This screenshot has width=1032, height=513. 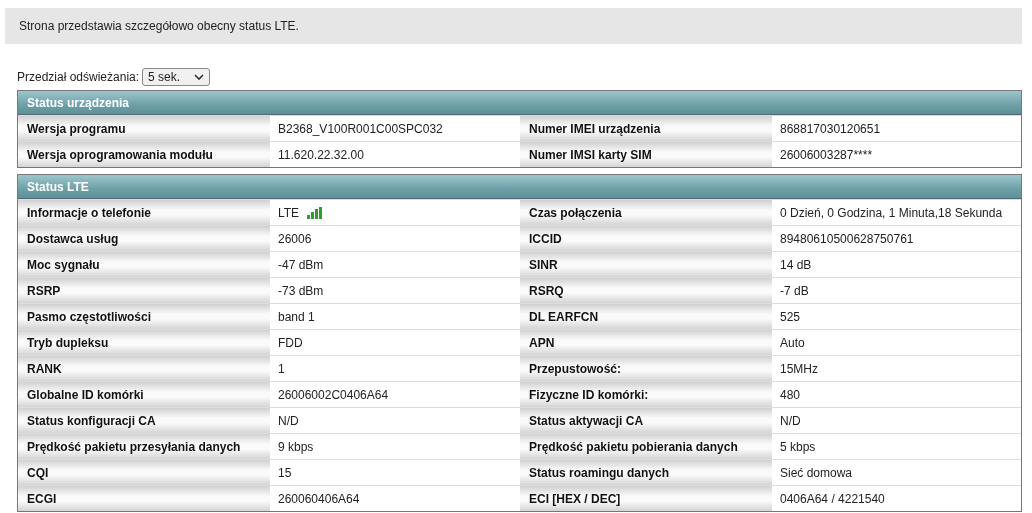 I want to click on refresh-label: Przedział odświeżania:, so click(x=78, y=77).